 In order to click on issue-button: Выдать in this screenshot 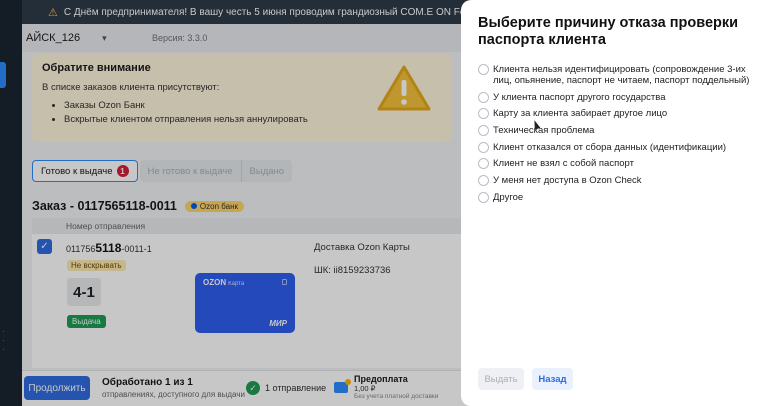, I will do `click(501, 379)`.